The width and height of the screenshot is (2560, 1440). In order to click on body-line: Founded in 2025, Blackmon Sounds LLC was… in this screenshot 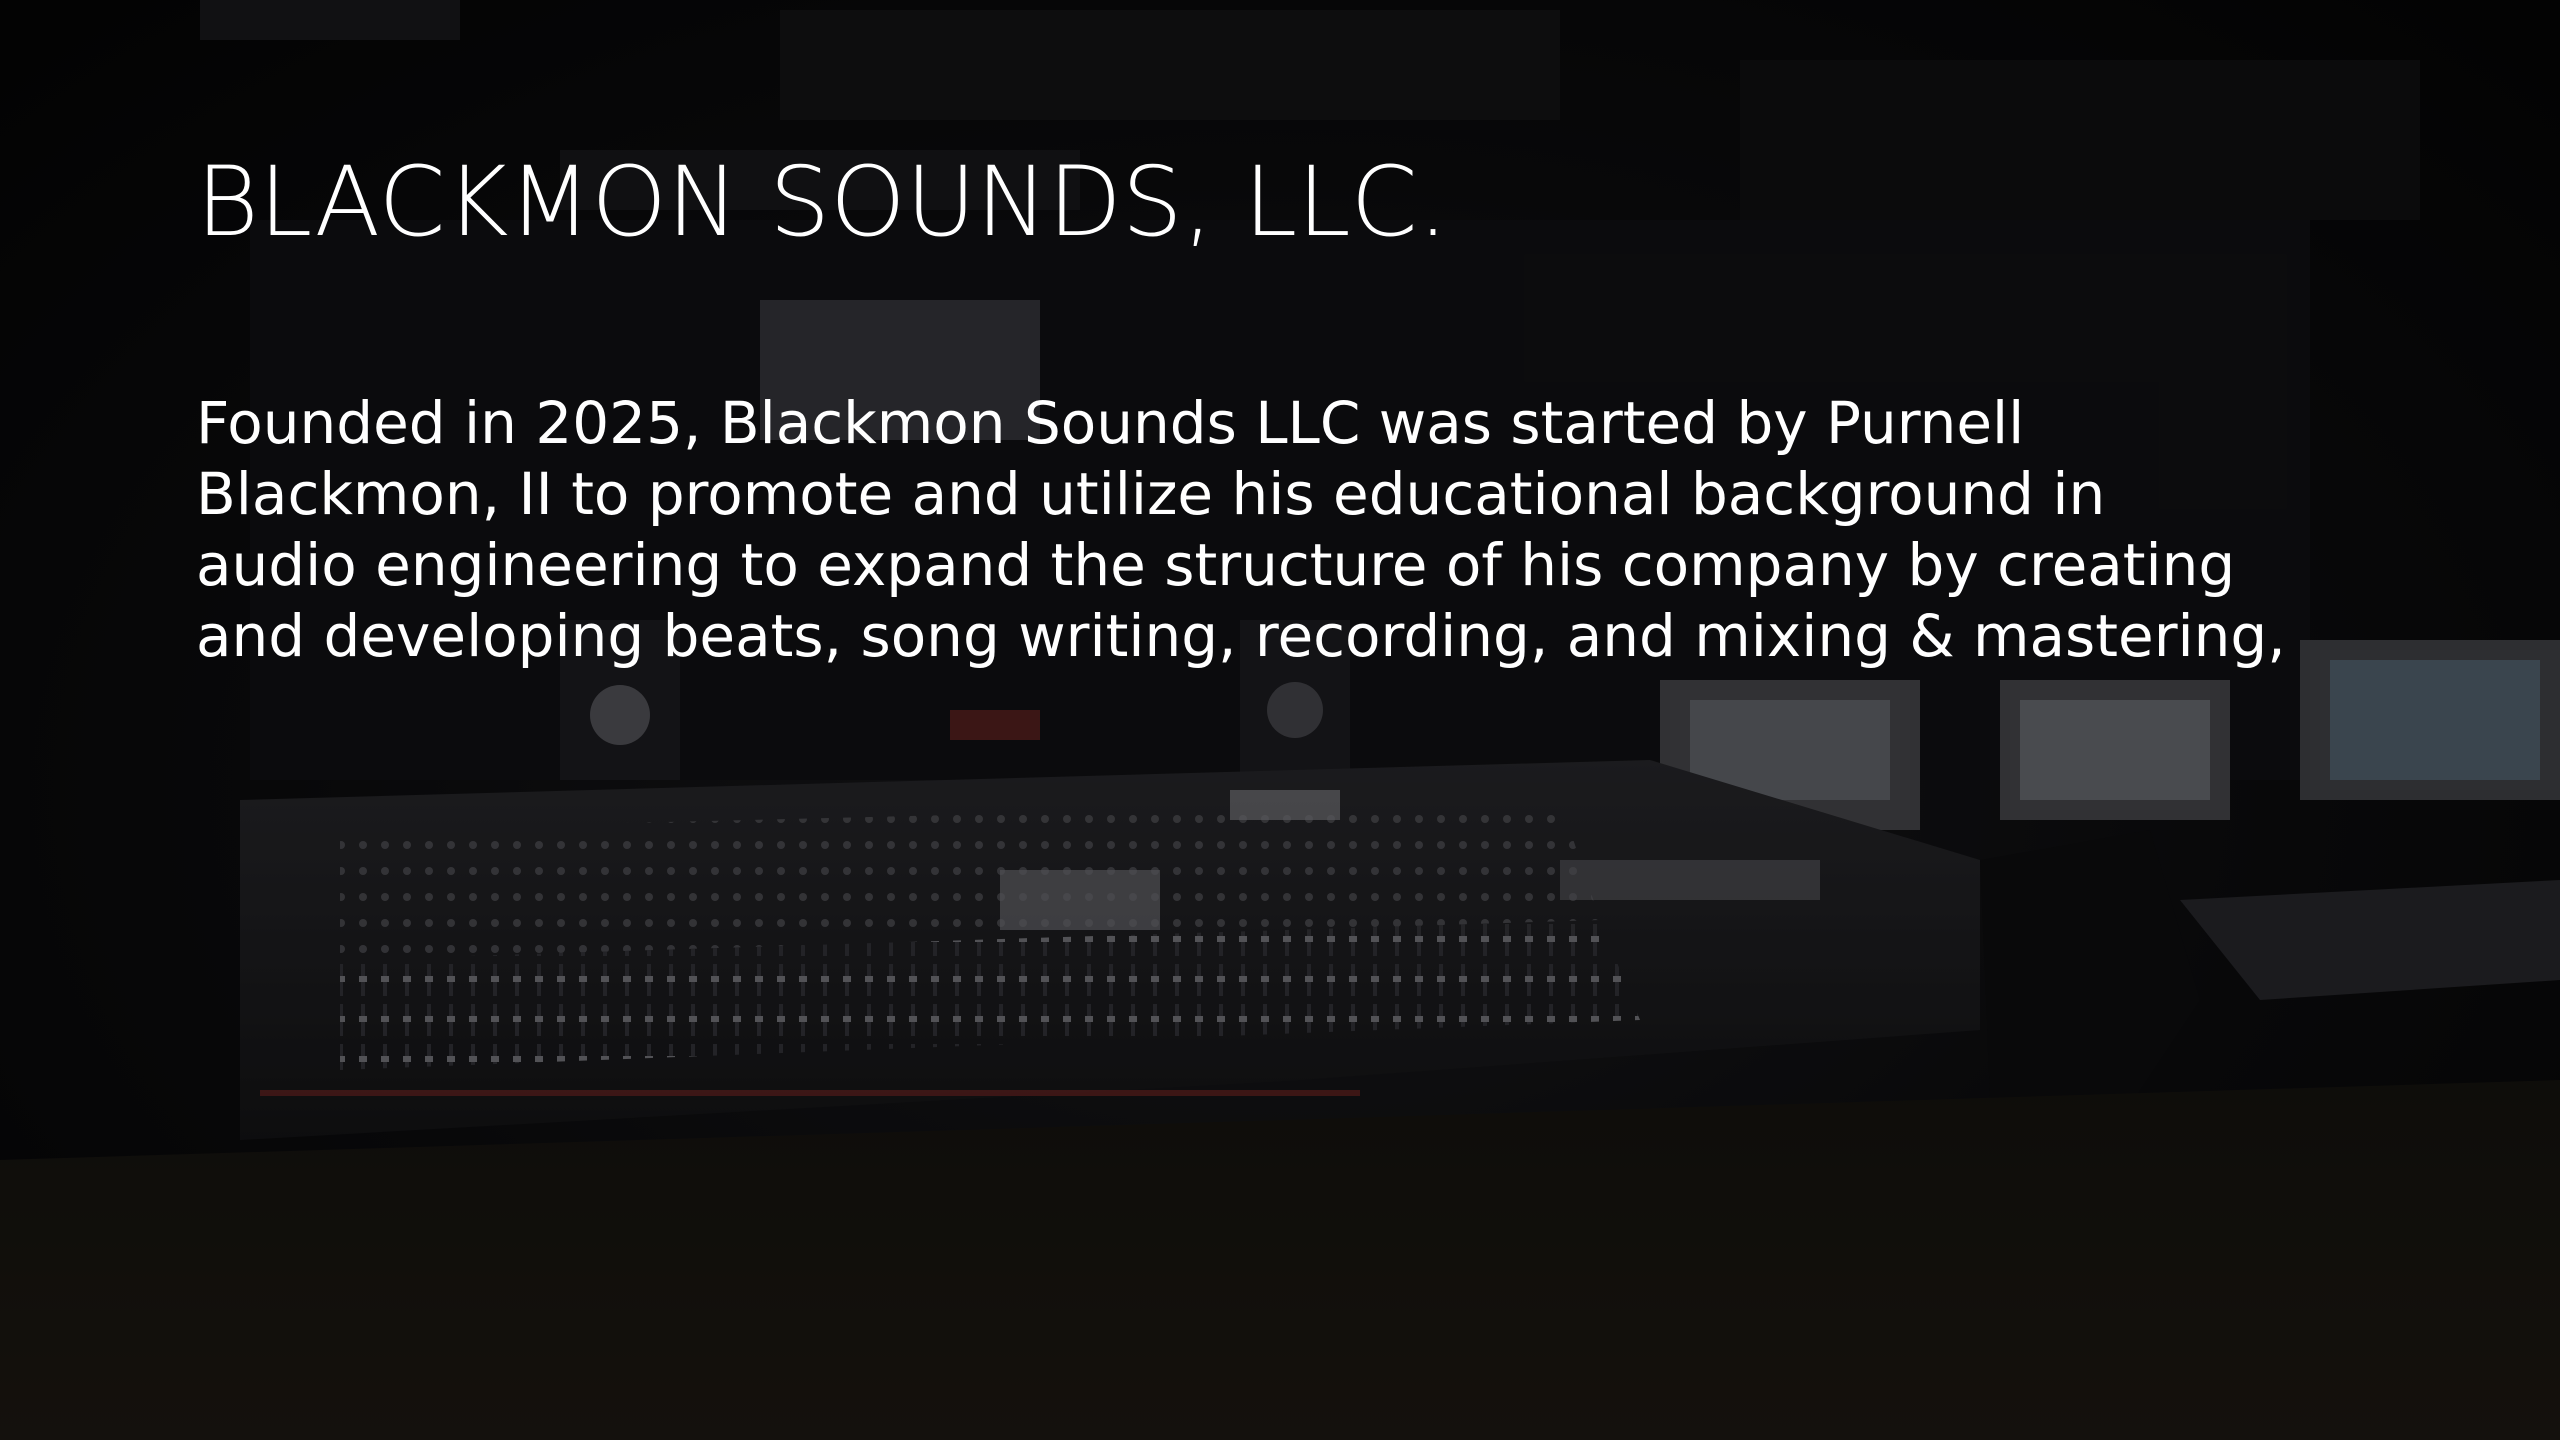, I will do `click(1110, 423)`.